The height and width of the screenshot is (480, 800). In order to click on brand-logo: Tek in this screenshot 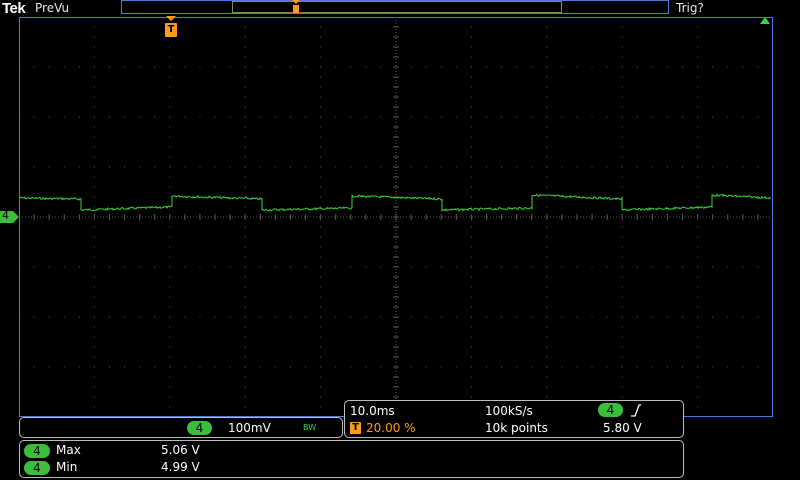, I will do `click(14, 8)`.